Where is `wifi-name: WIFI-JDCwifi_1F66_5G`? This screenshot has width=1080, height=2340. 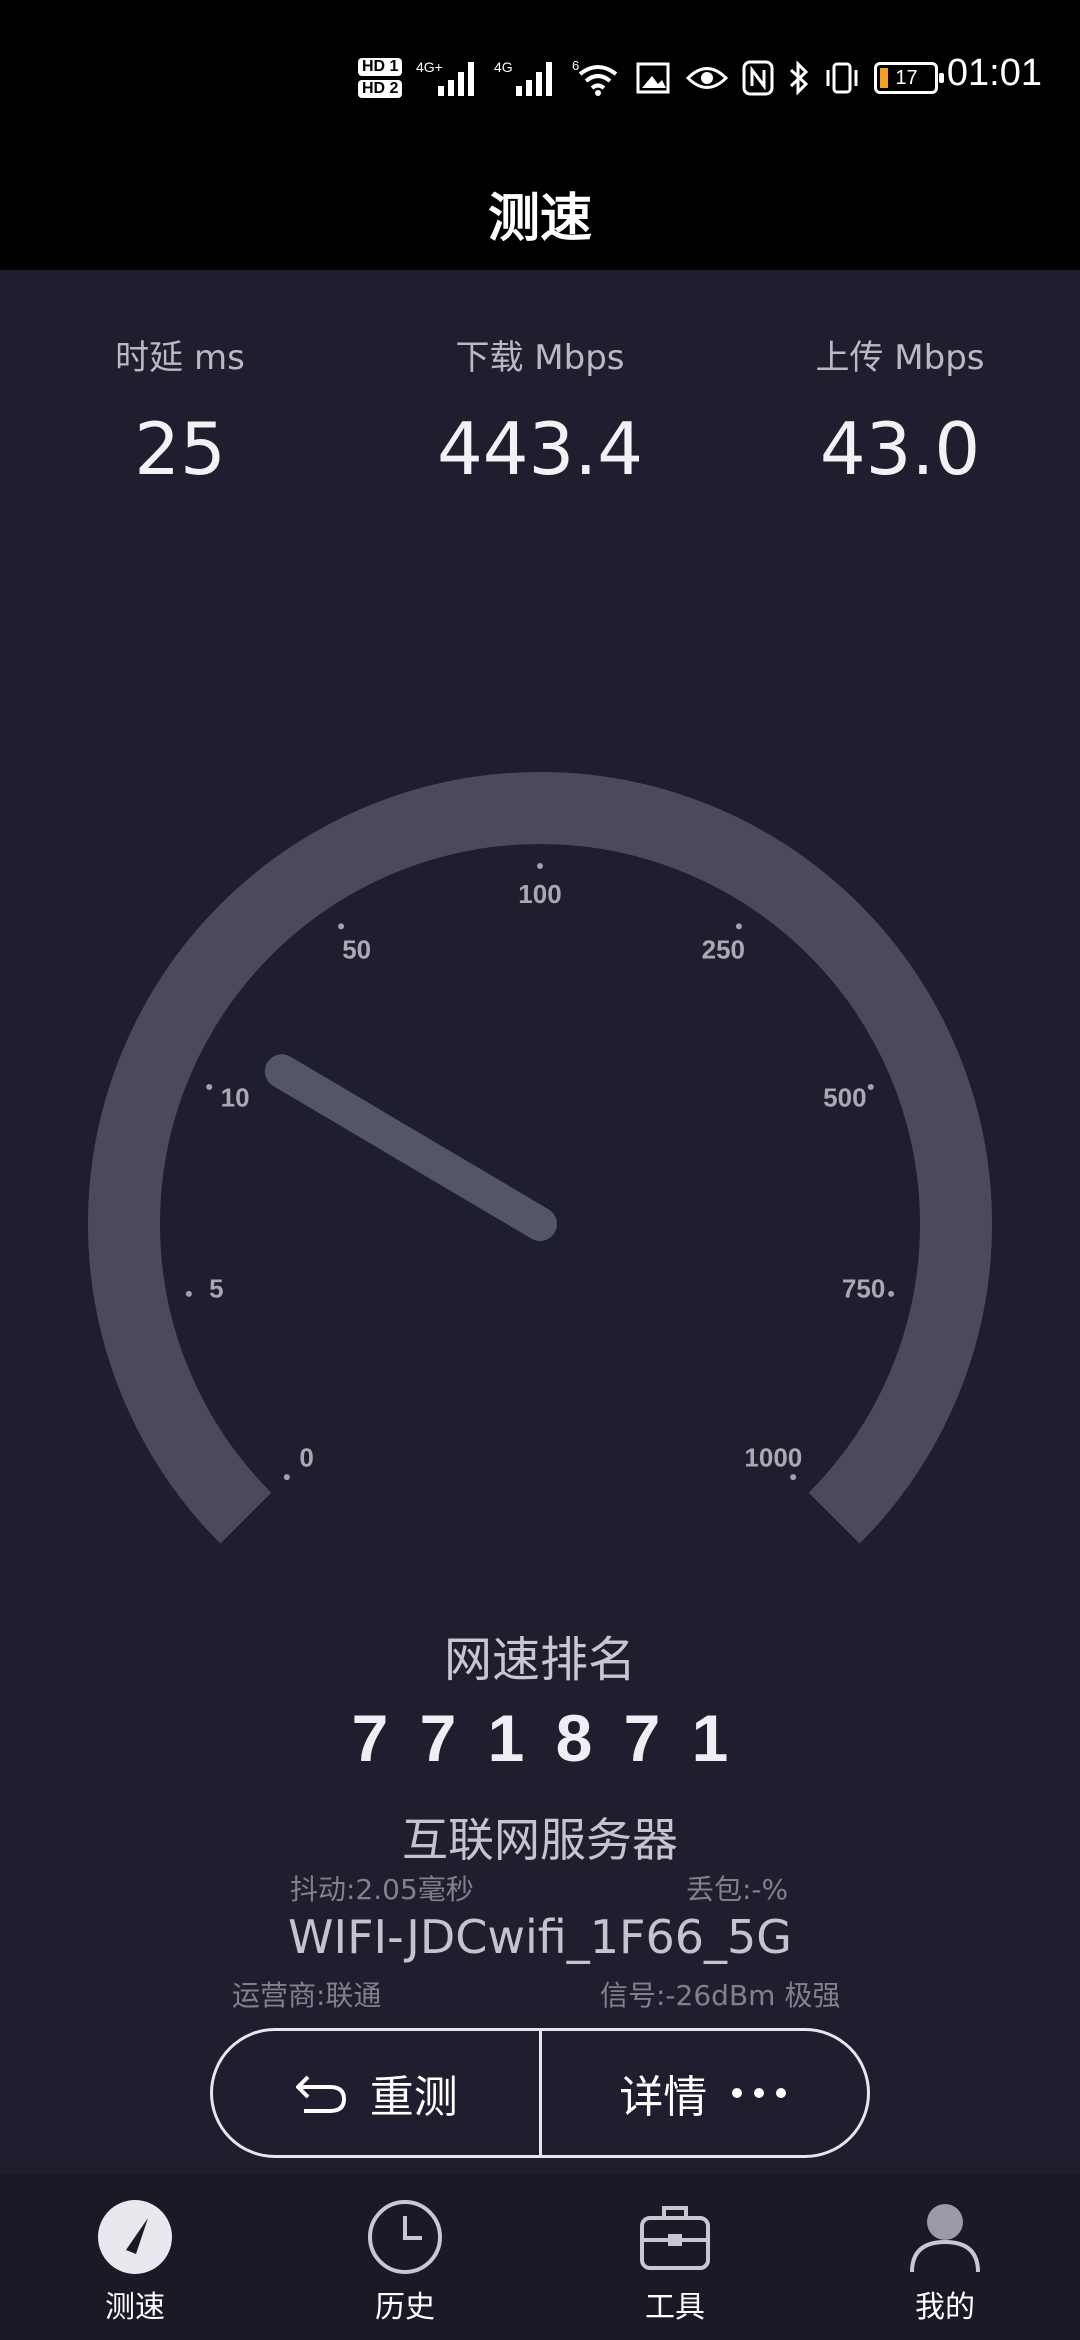 wifi-name: WIFI-JDCwifi_1F66_5G is located at coordinates (540, 1937).